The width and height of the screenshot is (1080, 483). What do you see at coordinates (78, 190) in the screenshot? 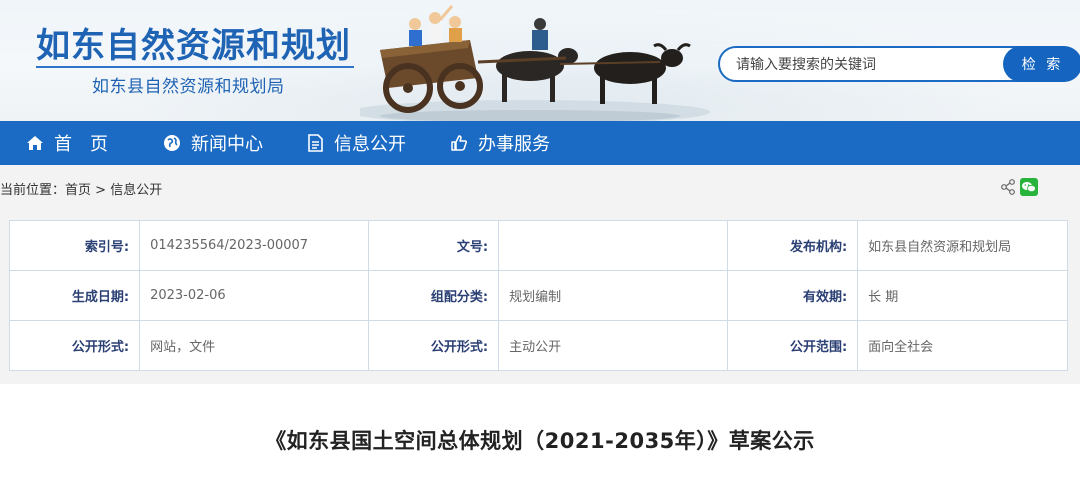
I see `breadcrumb-home-link: 首页` at bounding box center [78, 190].